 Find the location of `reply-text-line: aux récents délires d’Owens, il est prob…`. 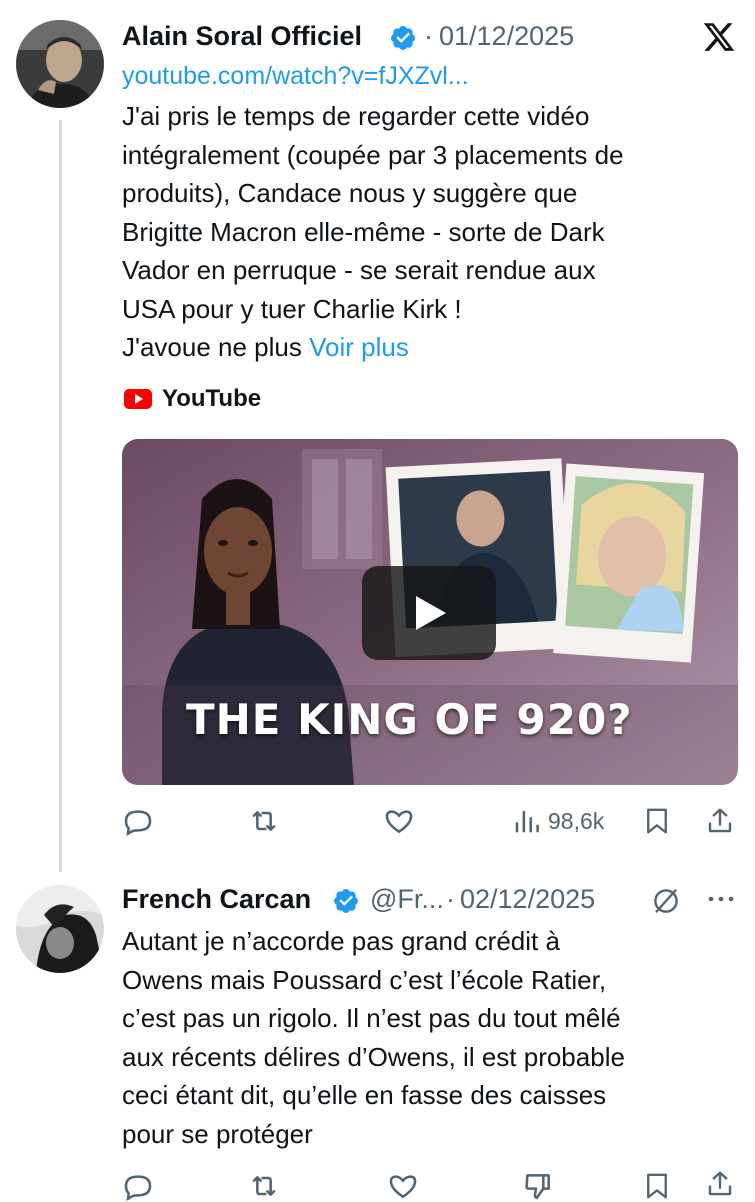

reply-text-line: aux récents délires d’Owens, il est prob… is located at coordinates (373, 1056).